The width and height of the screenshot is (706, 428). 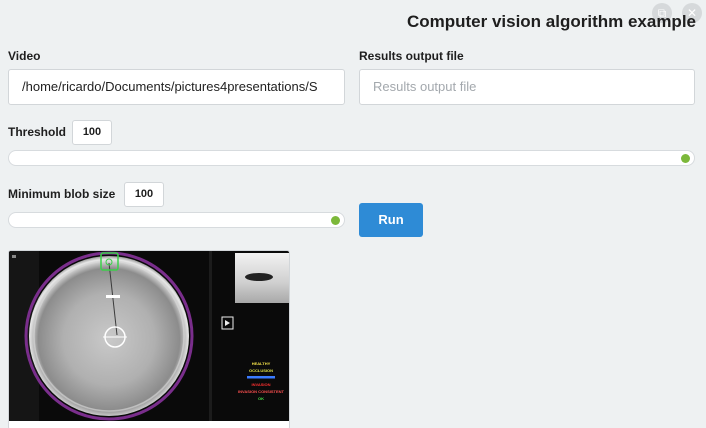 I want to click on petri-dish, so click(x=109, y=336).